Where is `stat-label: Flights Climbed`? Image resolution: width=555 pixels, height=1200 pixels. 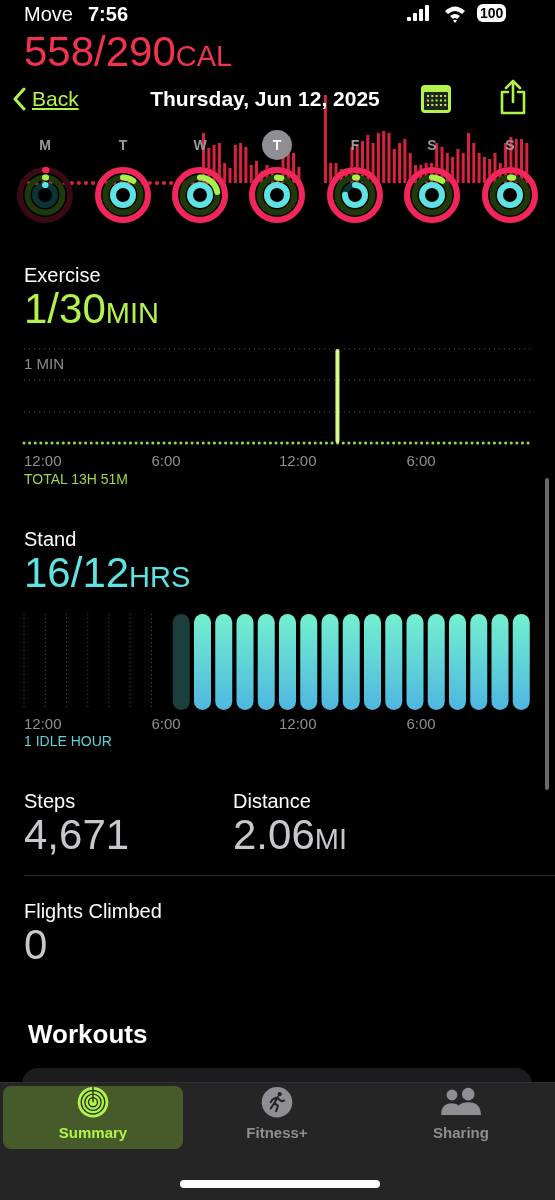
stat-label: Flights Climbed is located at coordinates (93, 911).